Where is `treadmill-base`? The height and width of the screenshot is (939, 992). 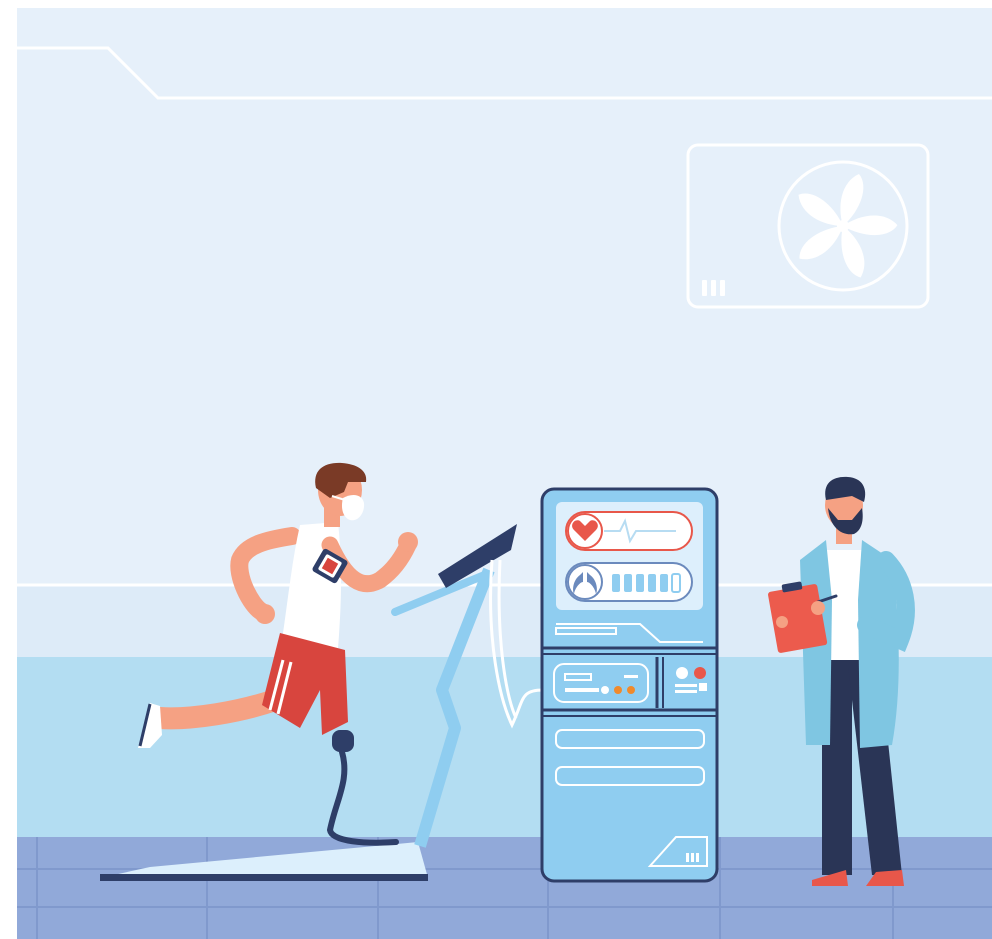 treadmill-base is located at coordinates (264, 877).